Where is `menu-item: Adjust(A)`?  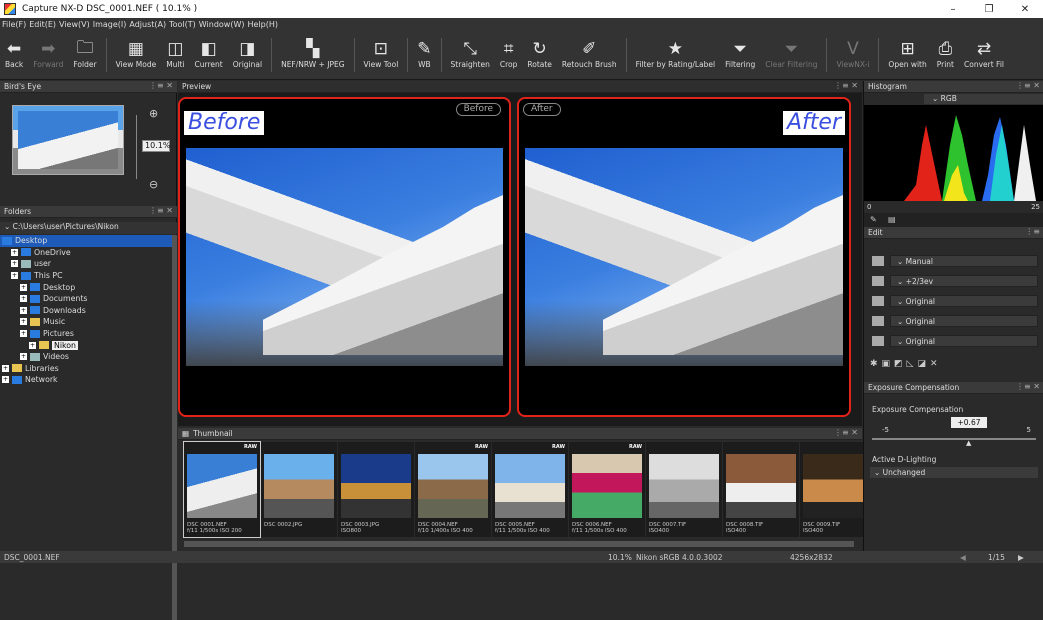 menu-item: Adjust(A) is located at coordinates (147, 24).